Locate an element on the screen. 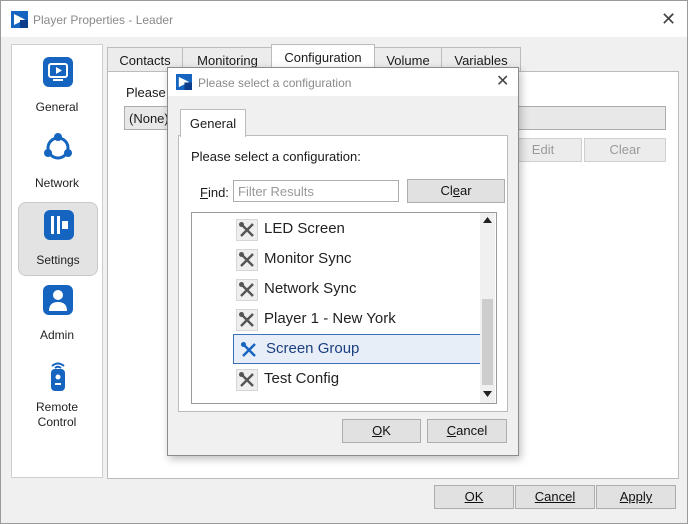  find-label-rest: ind: is located at coordinates (218, 192).